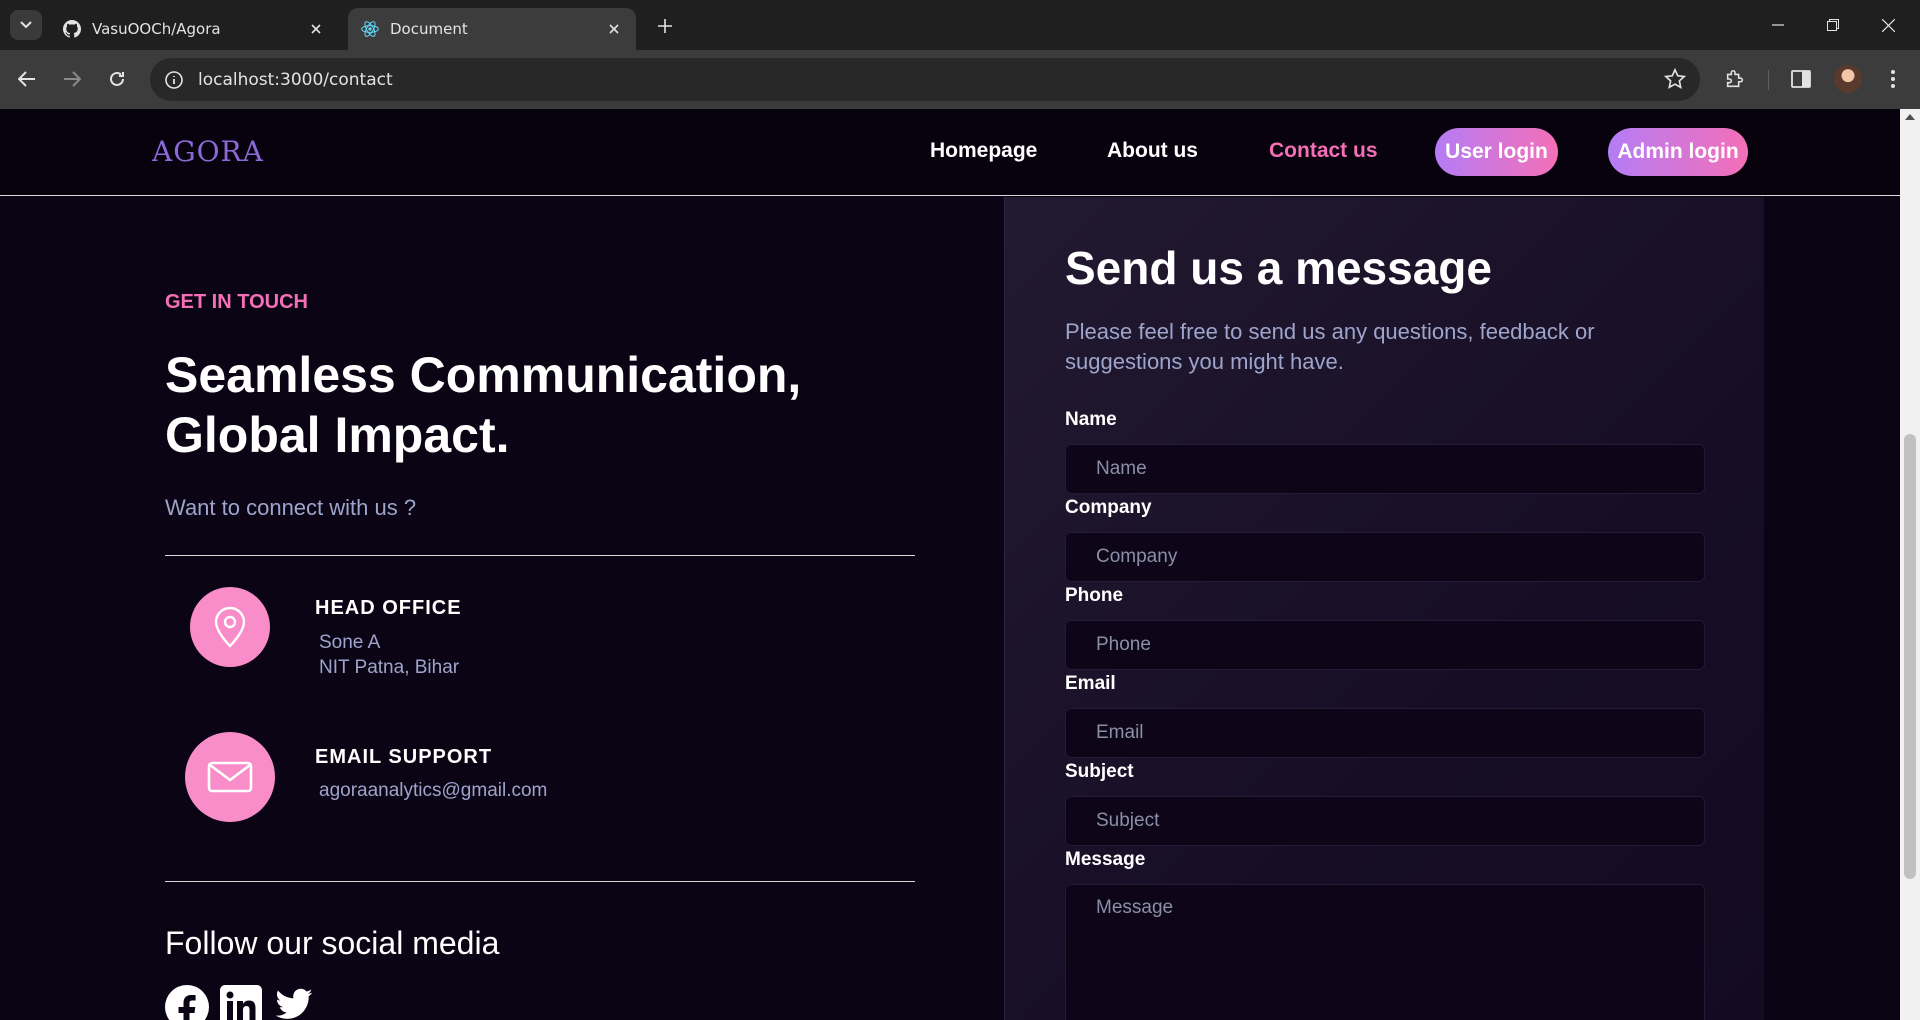 The width and height of the screenshot is (1920, 1020). I want to click on follow-social-heading: Follow our social media, so click(332, 943).